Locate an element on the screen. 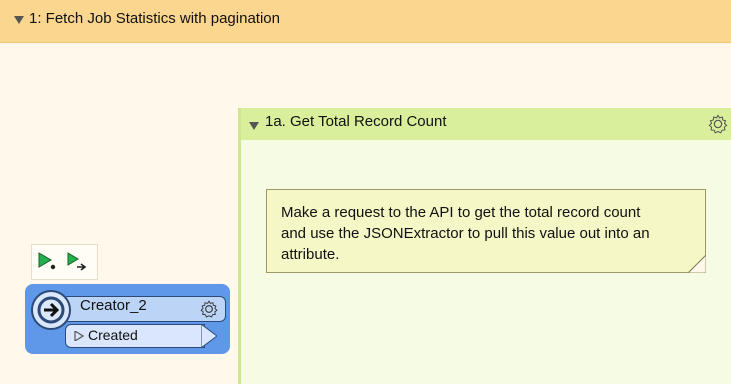  output-arrow-icon is located at coordinates (209, 336).